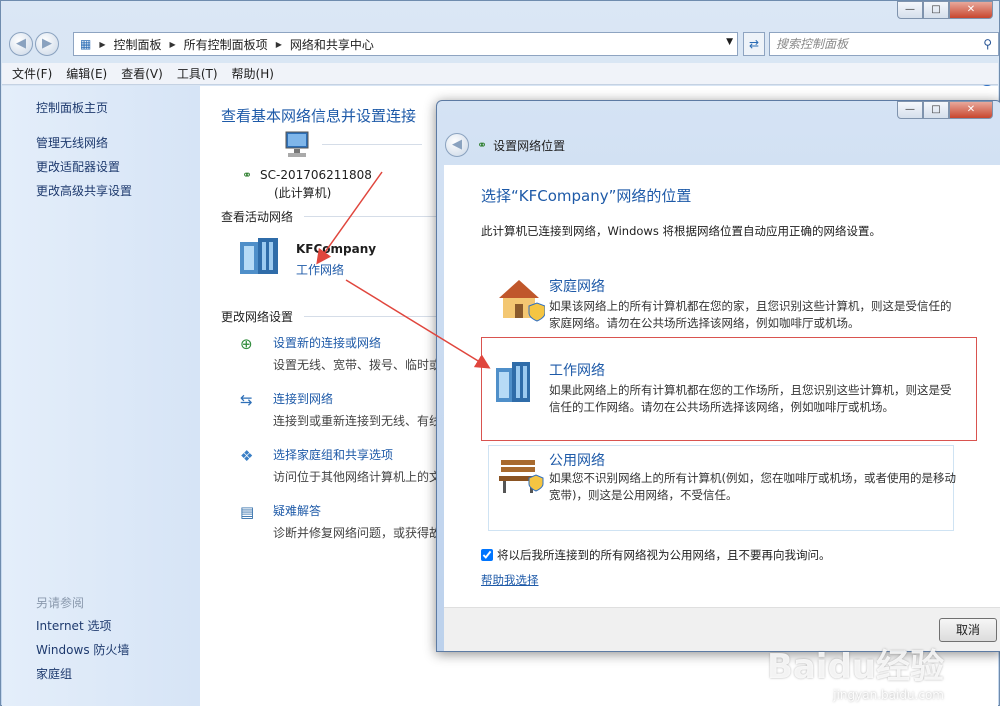  Describe the element at coordinates (349, 218) in the screenshot. I see `arrow-to-work-link` at that location.